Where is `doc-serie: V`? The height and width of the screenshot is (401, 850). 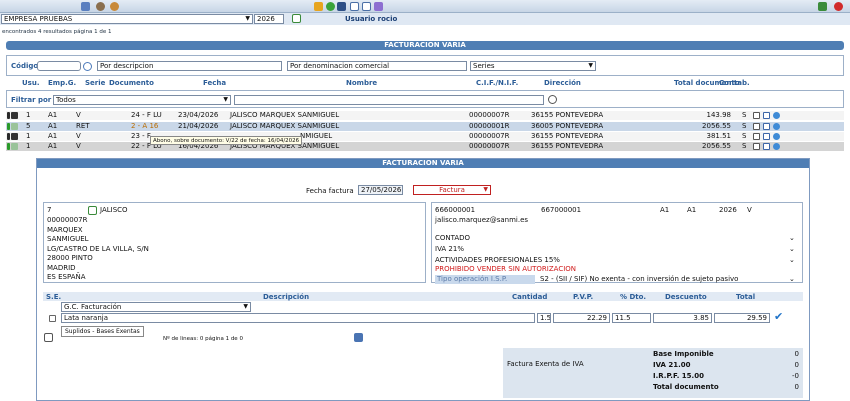
doc-serie: V is located at coordinates (749, 210).